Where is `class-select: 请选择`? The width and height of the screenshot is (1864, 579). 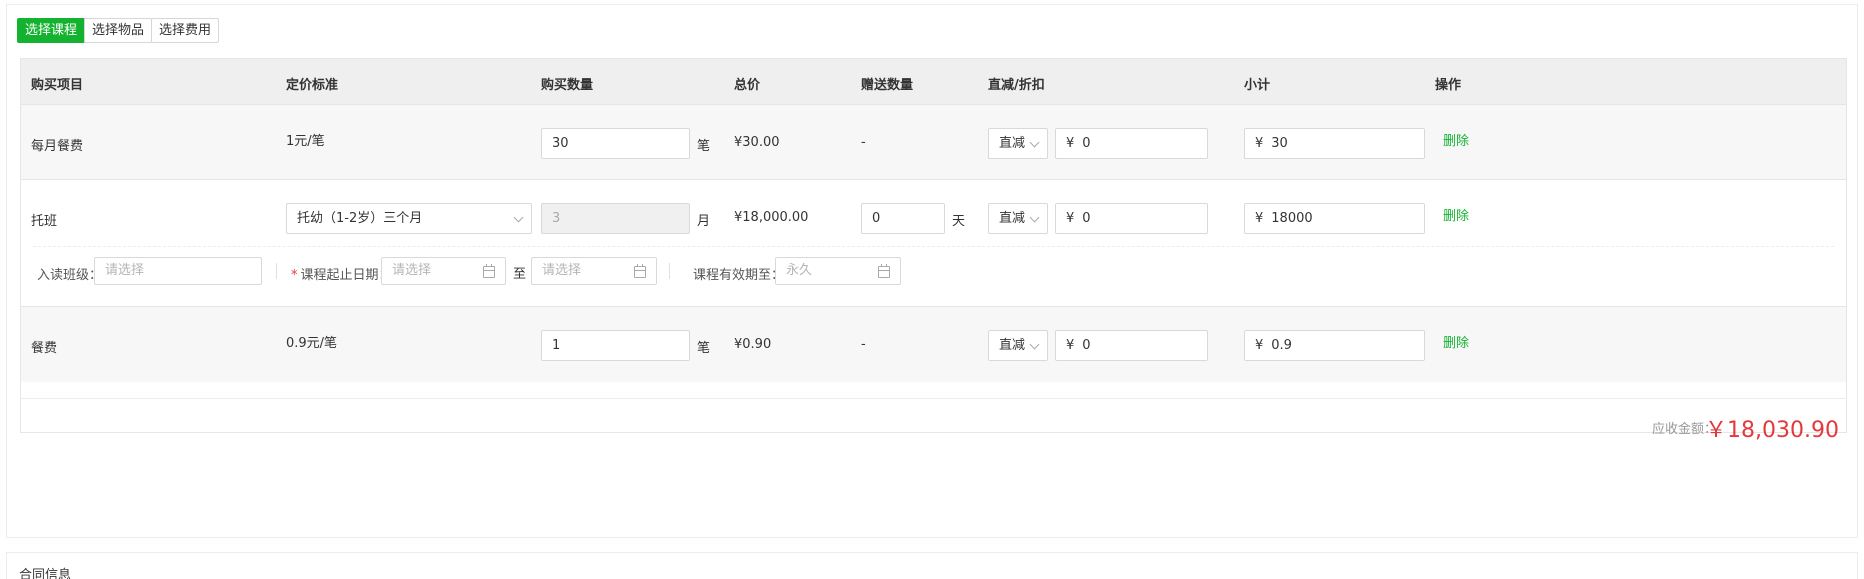 class-select: 请选择 is located at coordinates (178, 271).